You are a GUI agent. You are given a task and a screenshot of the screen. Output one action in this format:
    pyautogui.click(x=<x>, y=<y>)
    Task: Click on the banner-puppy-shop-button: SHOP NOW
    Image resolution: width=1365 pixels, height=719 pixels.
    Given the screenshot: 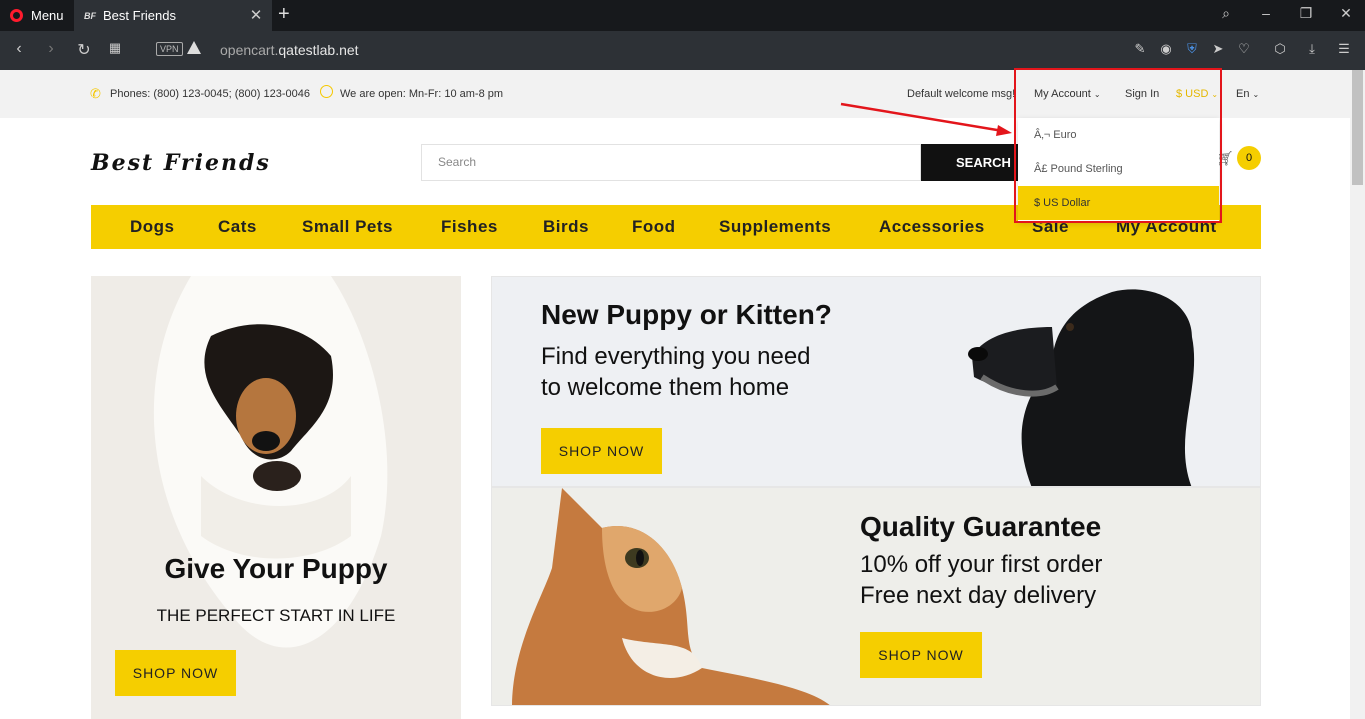 What is the action you would take?
    pyautogui.click(x=175, y=673)
    